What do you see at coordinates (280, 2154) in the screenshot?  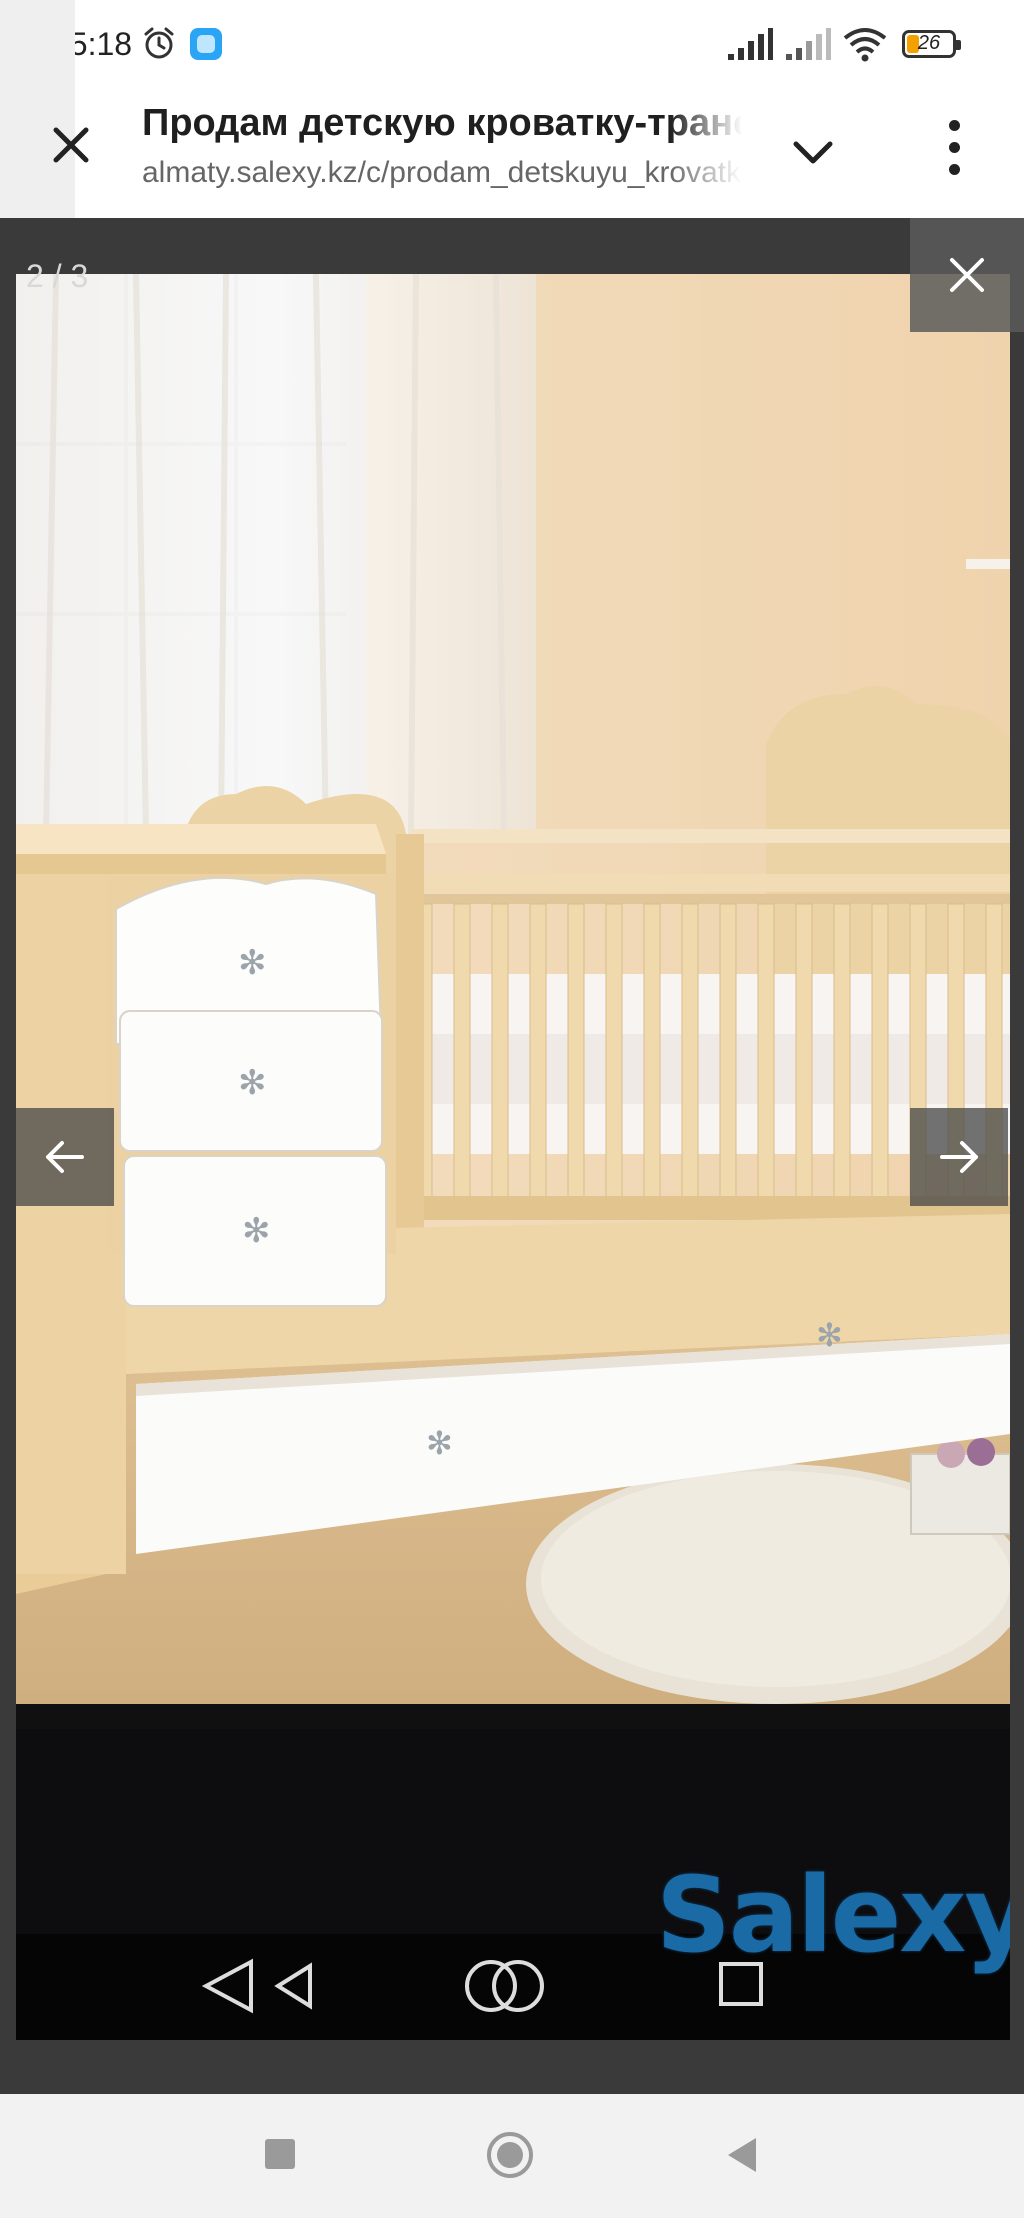 I see `recent-apps-icon` at bounding box center [280, 2154].